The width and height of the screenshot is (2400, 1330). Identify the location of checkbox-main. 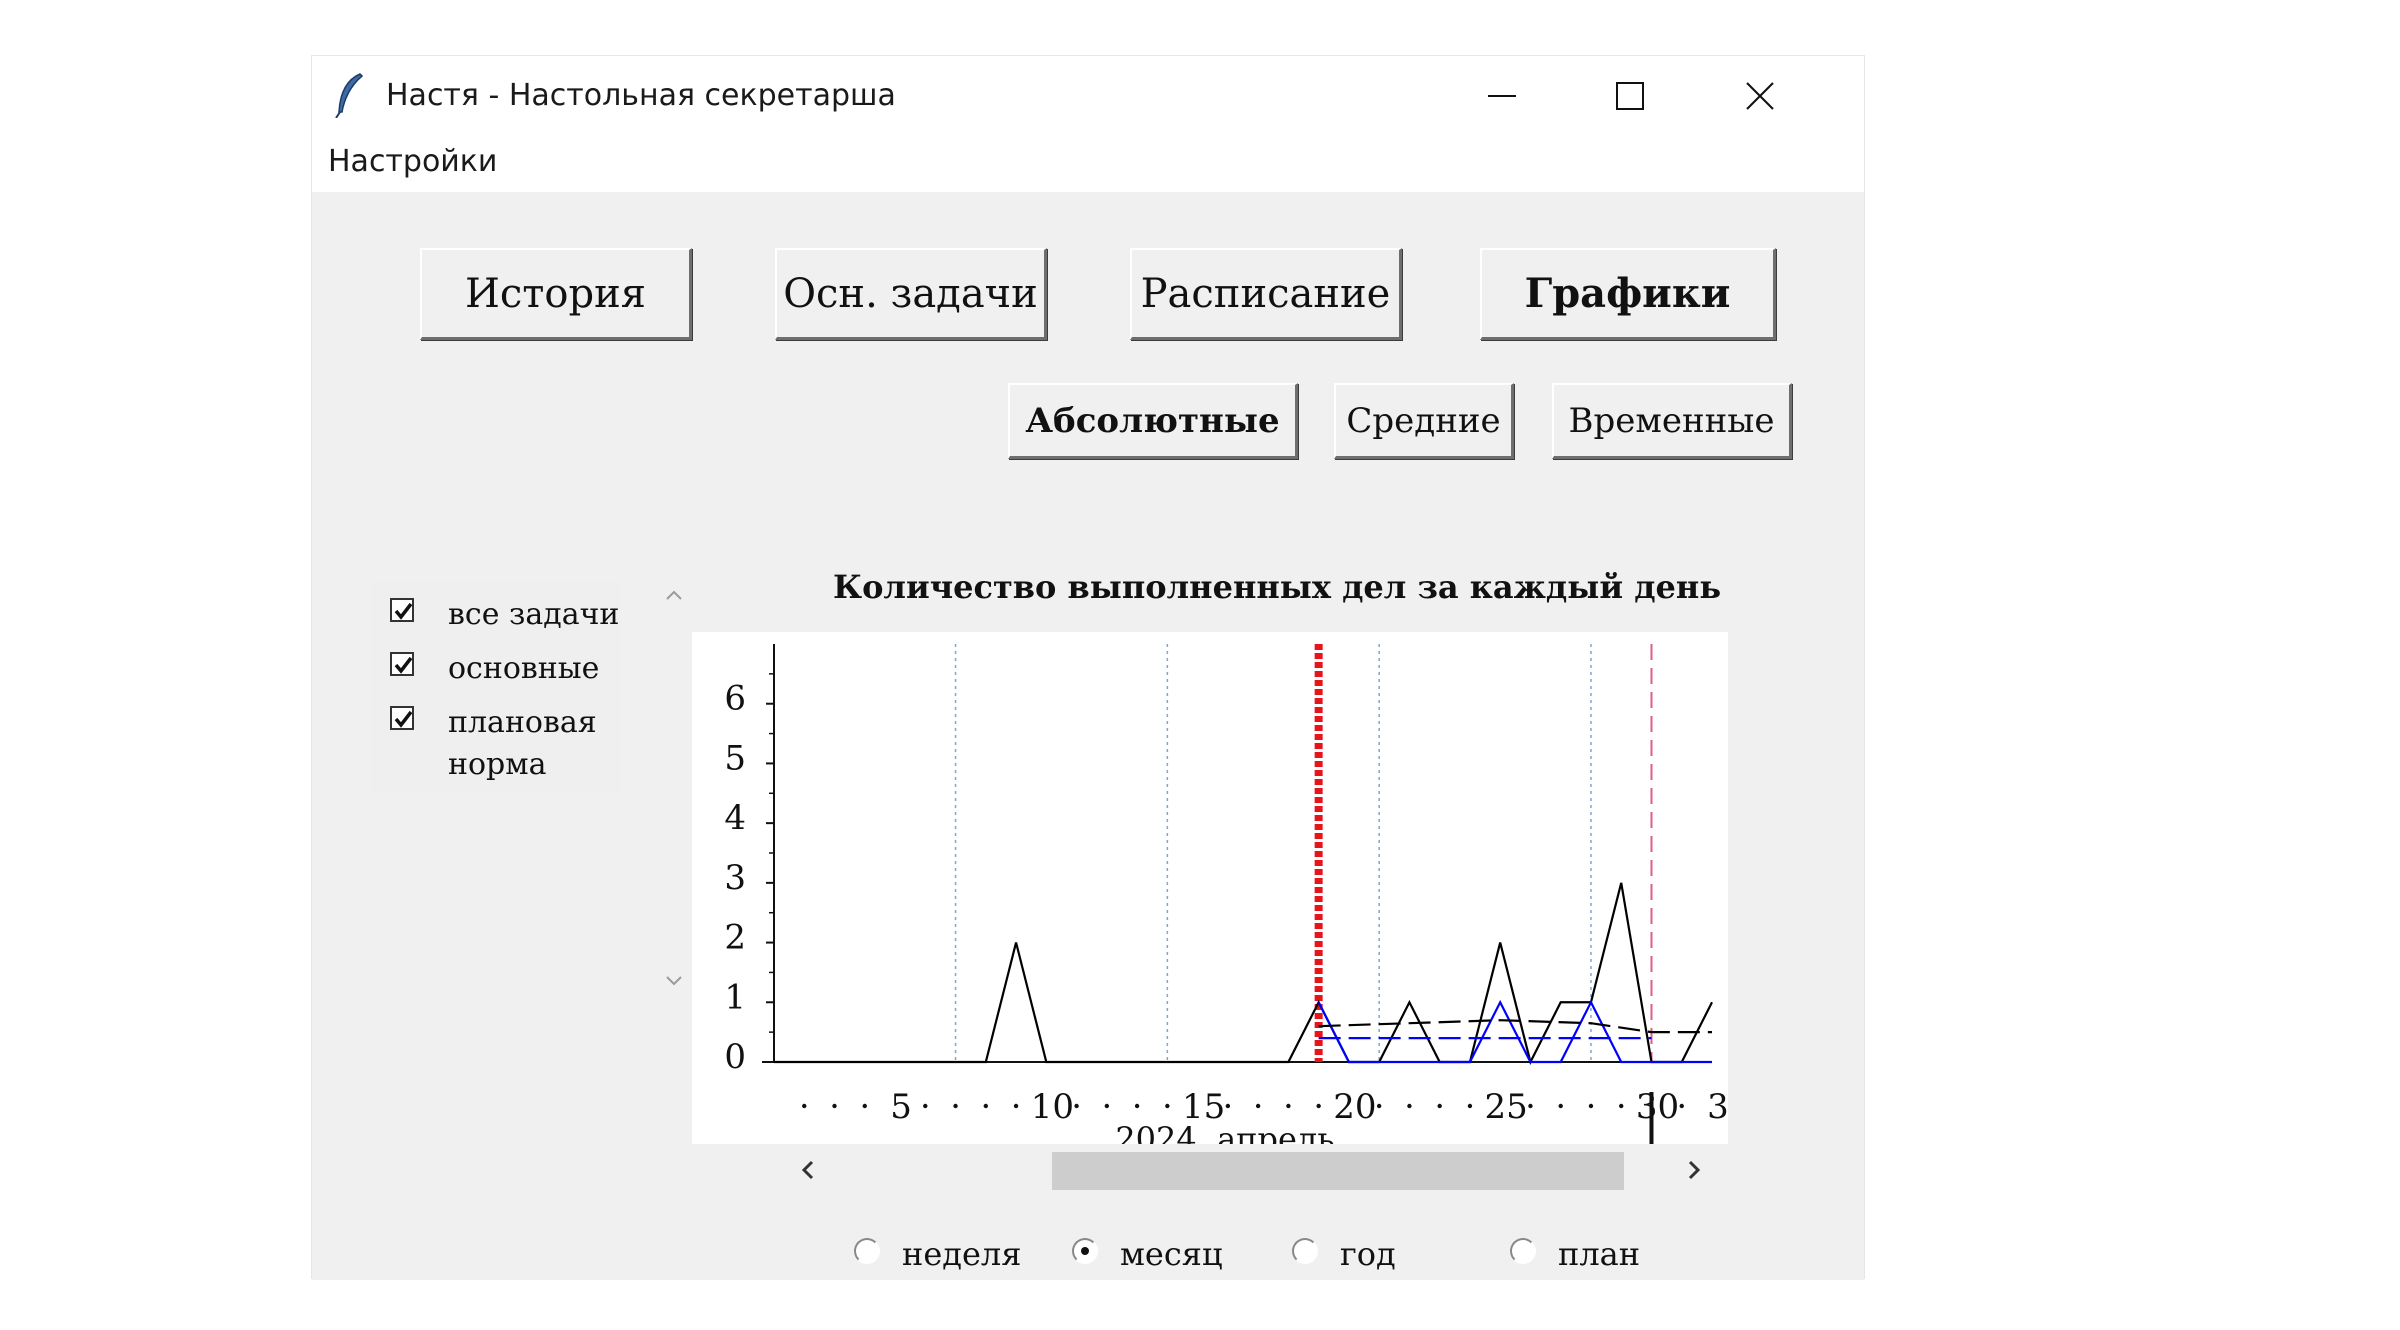
(402, 664).